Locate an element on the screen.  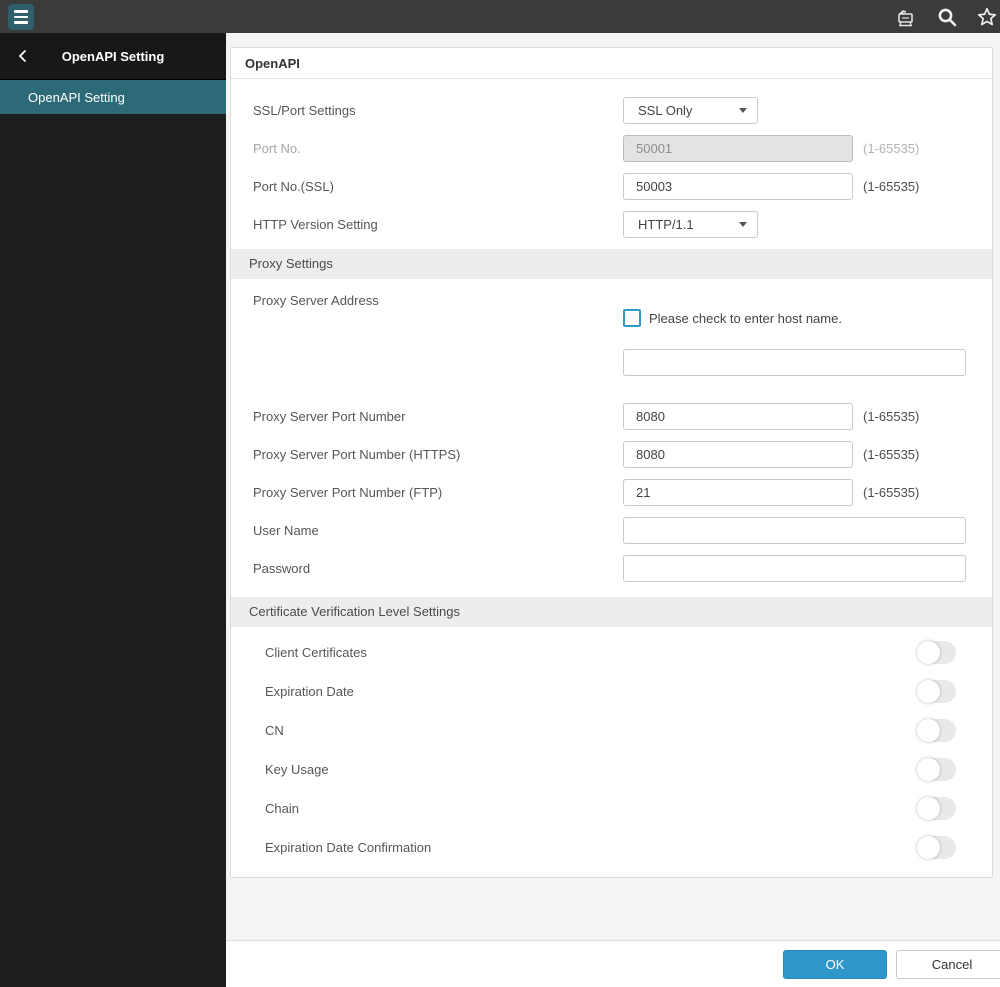
expiration-date-confirmation-label: Expiration Date Confirmation is located at coordinates (348, 847).